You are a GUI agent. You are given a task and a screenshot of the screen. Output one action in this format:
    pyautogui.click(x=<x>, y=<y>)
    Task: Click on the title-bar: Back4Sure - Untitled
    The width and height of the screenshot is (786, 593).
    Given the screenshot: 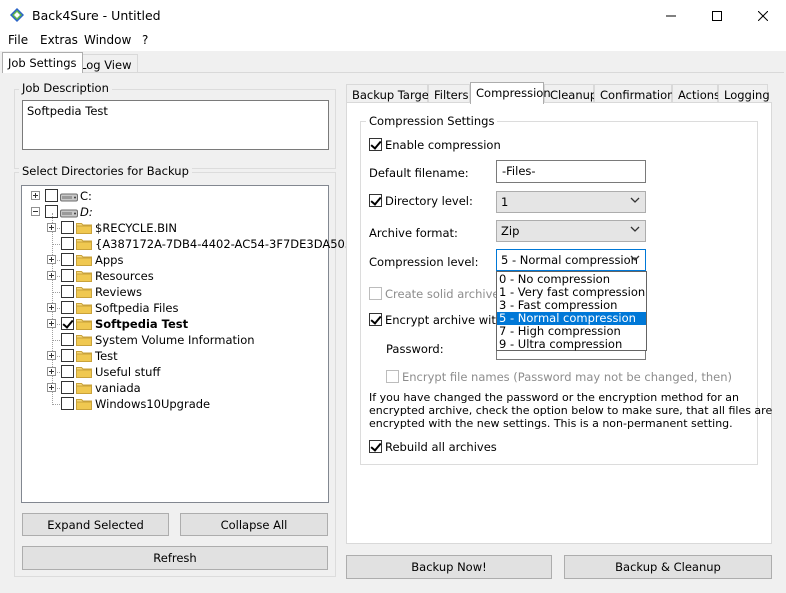 What is the action you would take?
    pyautogui.click(x=393, y=15)
    